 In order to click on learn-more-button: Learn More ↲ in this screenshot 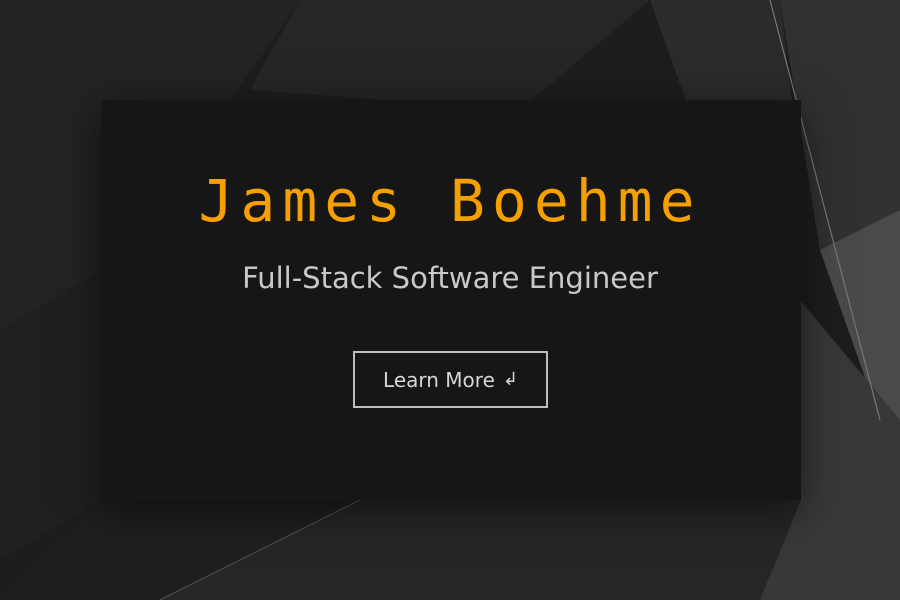, I will do `click(450, 379)`.